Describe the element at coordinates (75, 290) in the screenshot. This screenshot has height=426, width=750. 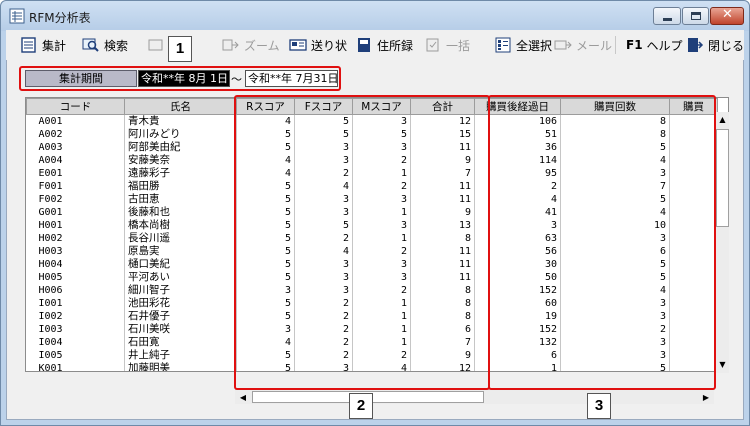
I see `cell-code: H006` at that location.